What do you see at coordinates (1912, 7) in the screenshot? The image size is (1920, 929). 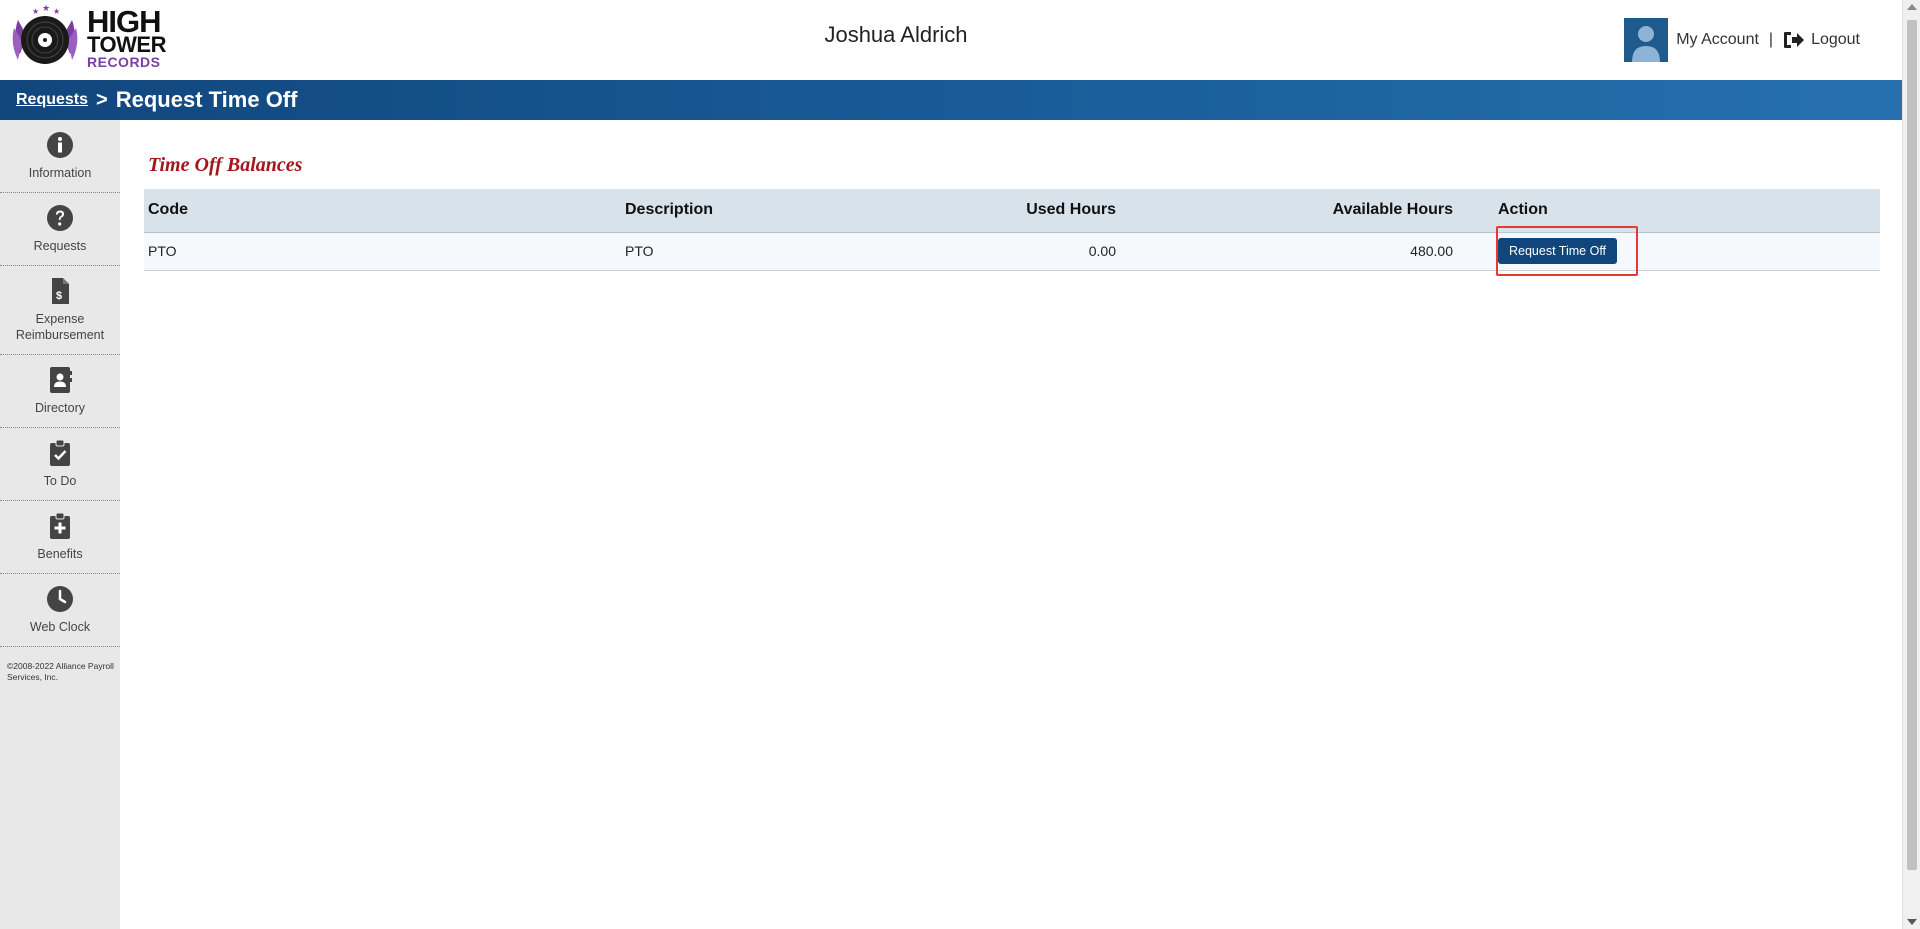 I see `scroll-up-arrow-icon` at bounding box center [1912, 7].